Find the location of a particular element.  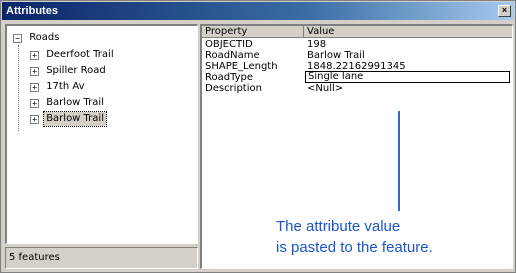

value-cell: <Null> is located at coordinates (407, 88).